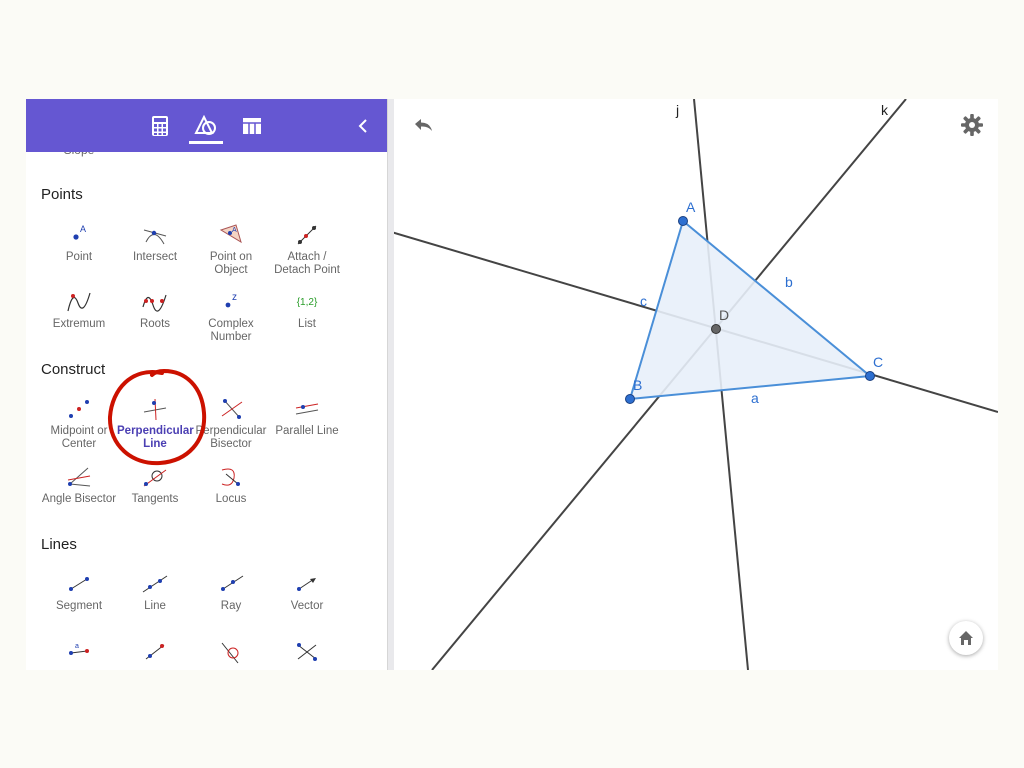 Image resolution: width=1024 pixels, height=768 pixels. Describe the element at coordinates (677, 110) in the screenshot. I see `label-line-j: j` at that location.